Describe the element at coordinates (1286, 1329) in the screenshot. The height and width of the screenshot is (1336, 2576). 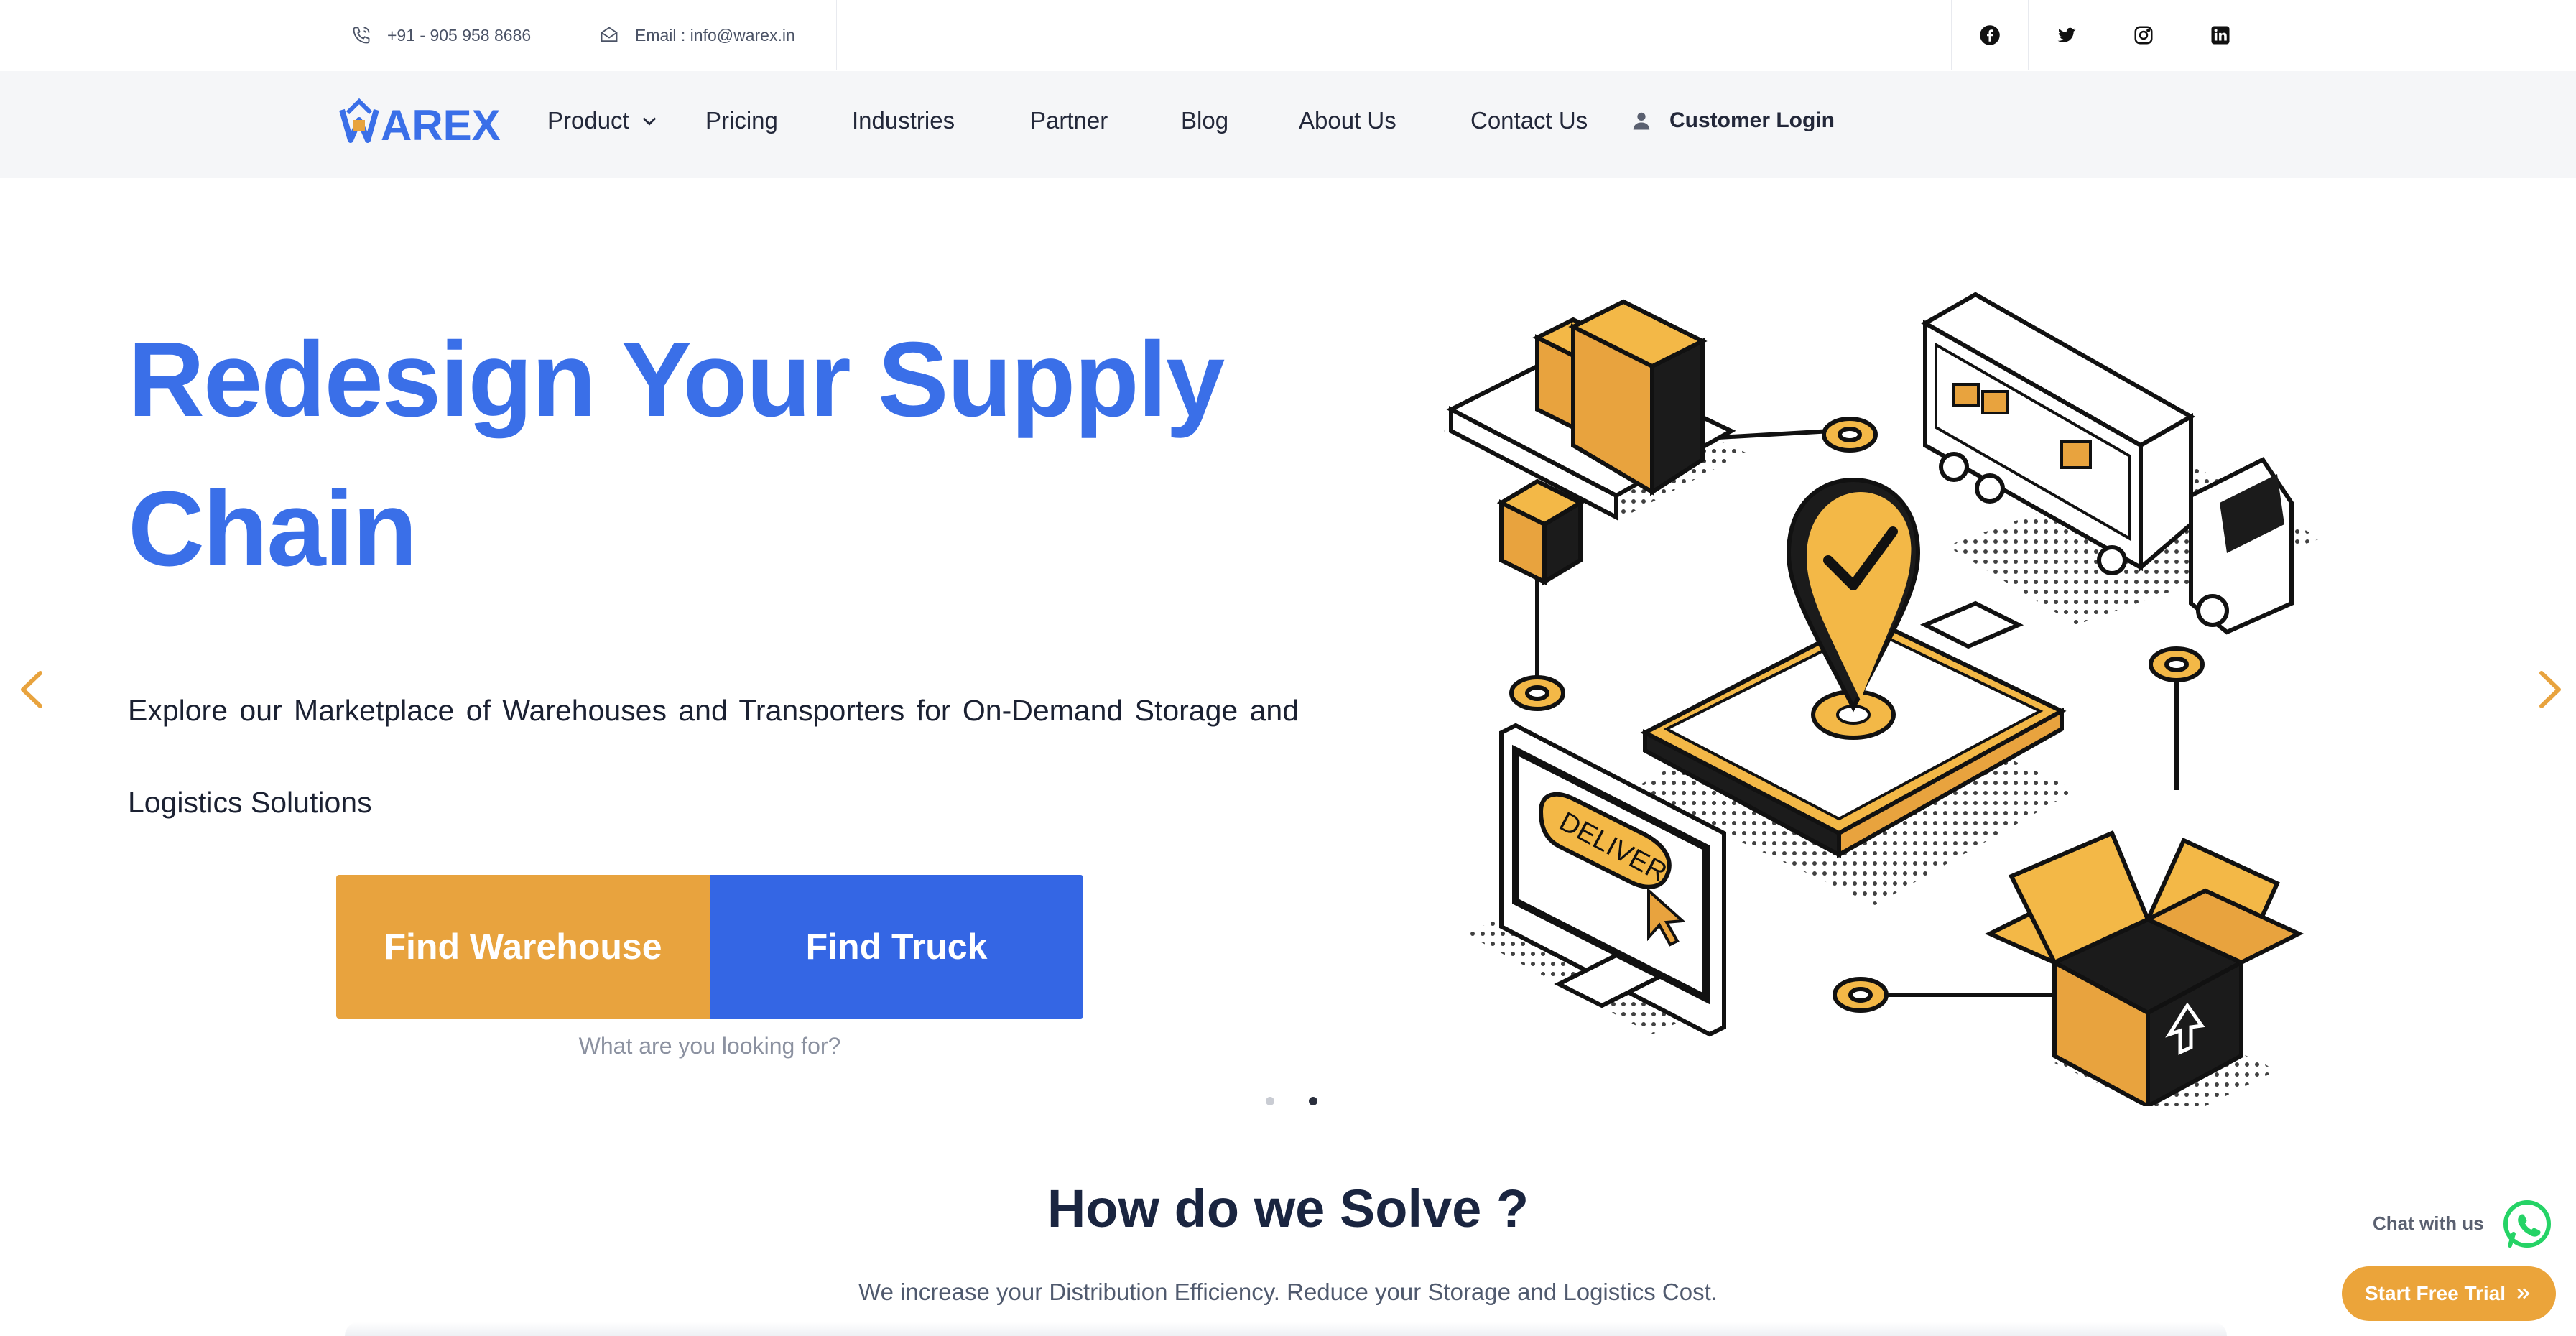
I see `next-section-card-edge` at that location.